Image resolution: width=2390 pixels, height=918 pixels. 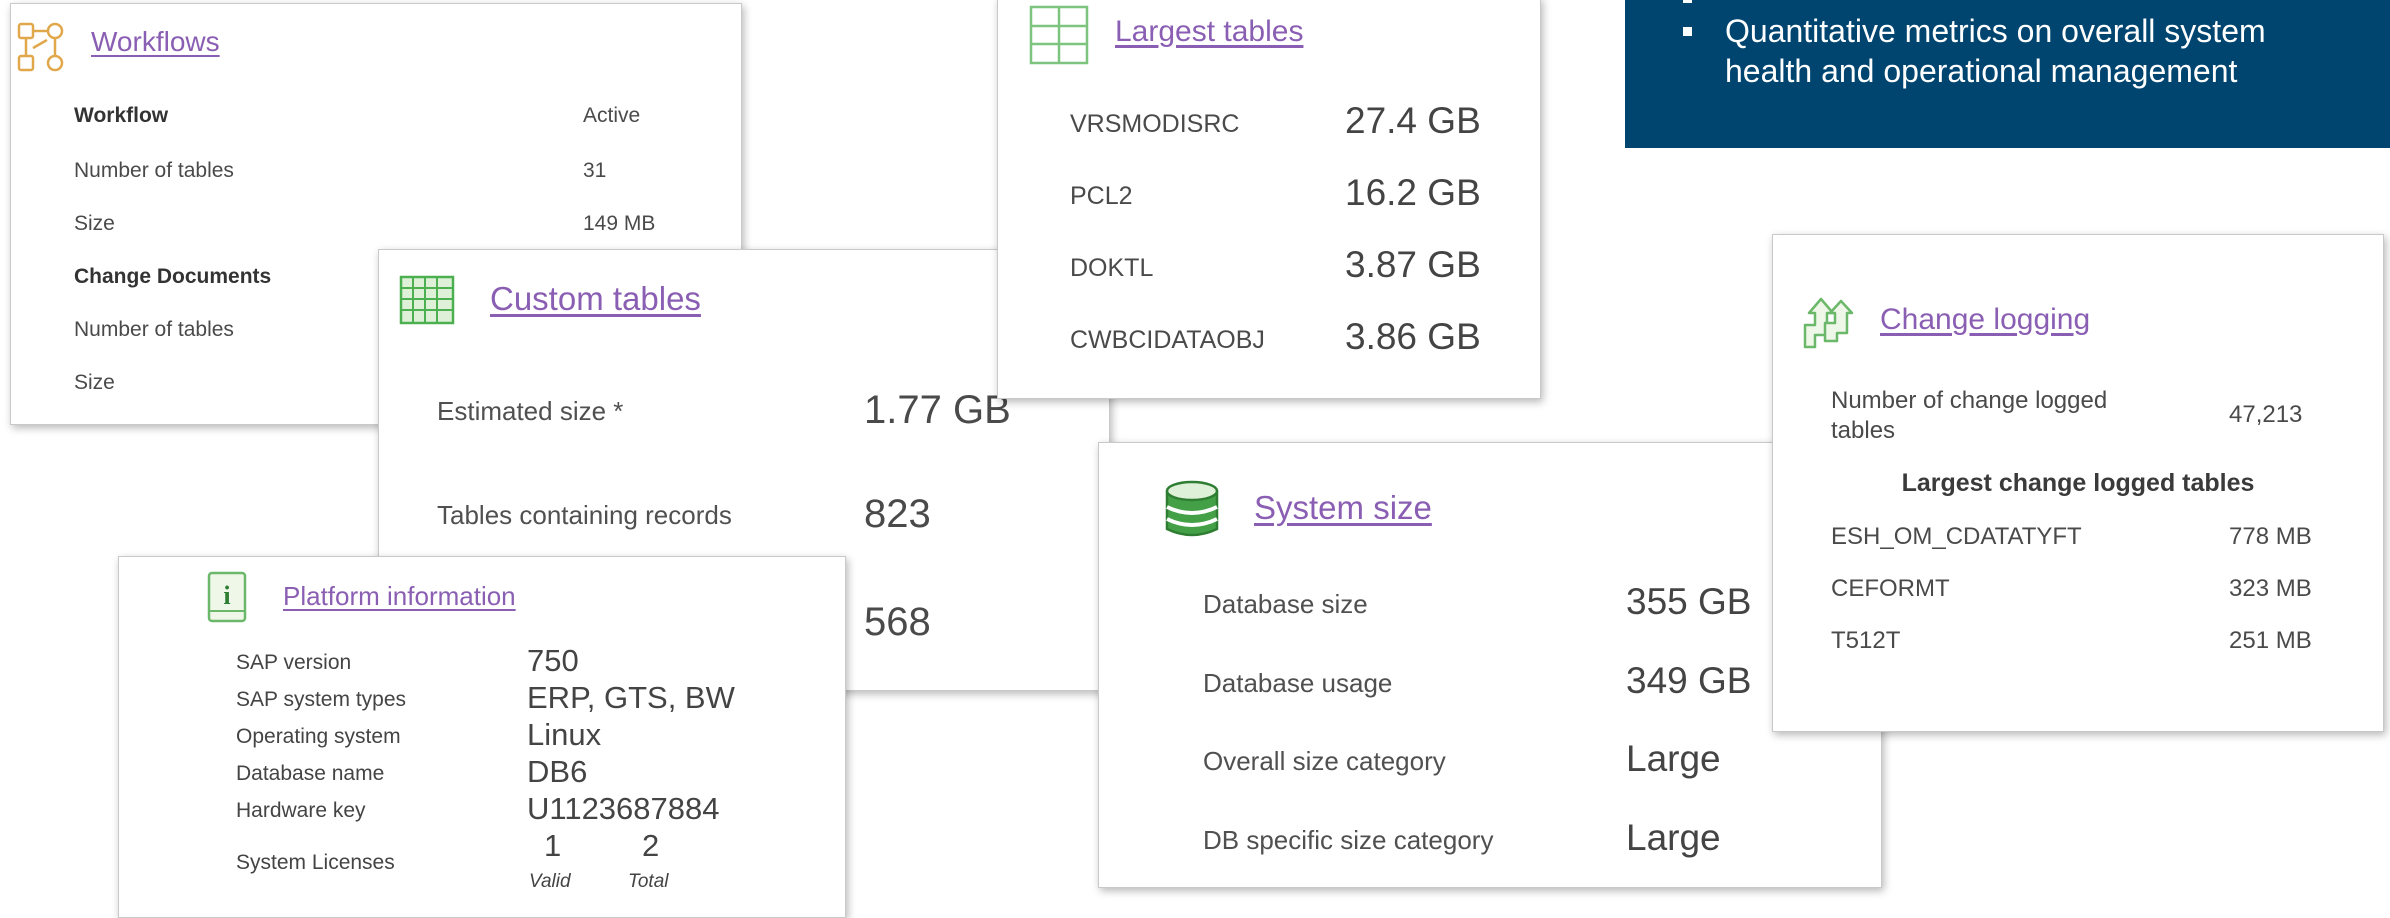 What do you see at coordinates (154, 329) in the screenshot?
I see `cd-number-of-tables-label: Number of tables` at bounding box center [154, 329].